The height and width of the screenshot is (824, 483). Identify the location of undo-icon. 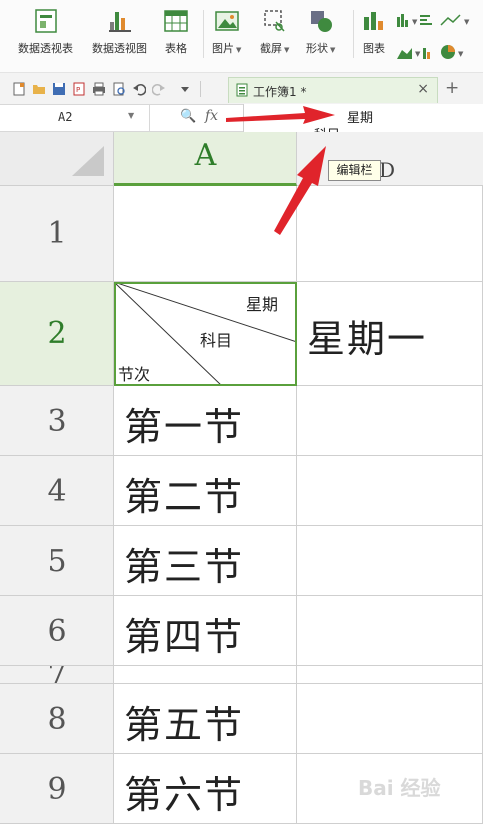
(139, 89).